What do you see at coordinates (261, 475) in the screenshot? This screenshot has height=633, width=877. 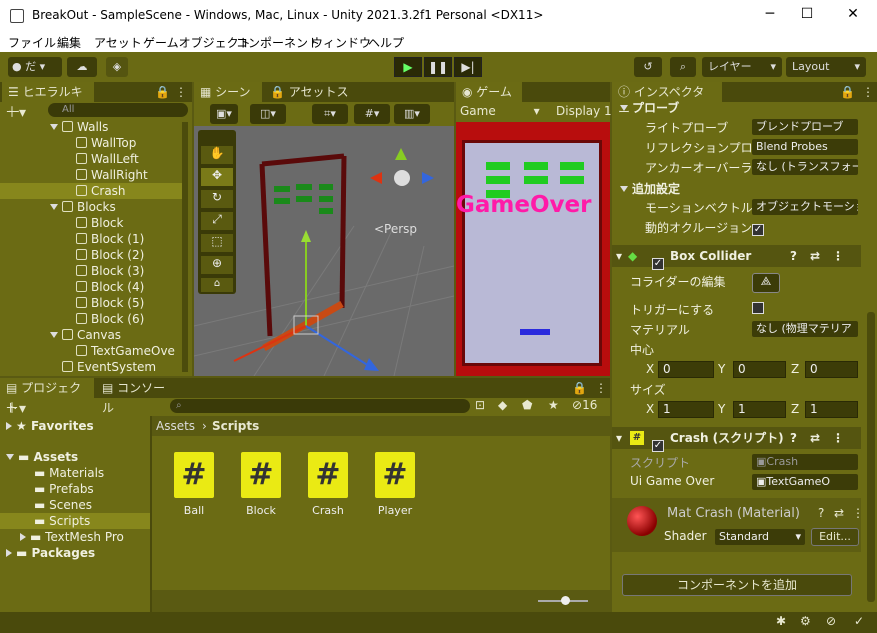 I see `script-file-block-icon: #` at bounding box center [261, 475].